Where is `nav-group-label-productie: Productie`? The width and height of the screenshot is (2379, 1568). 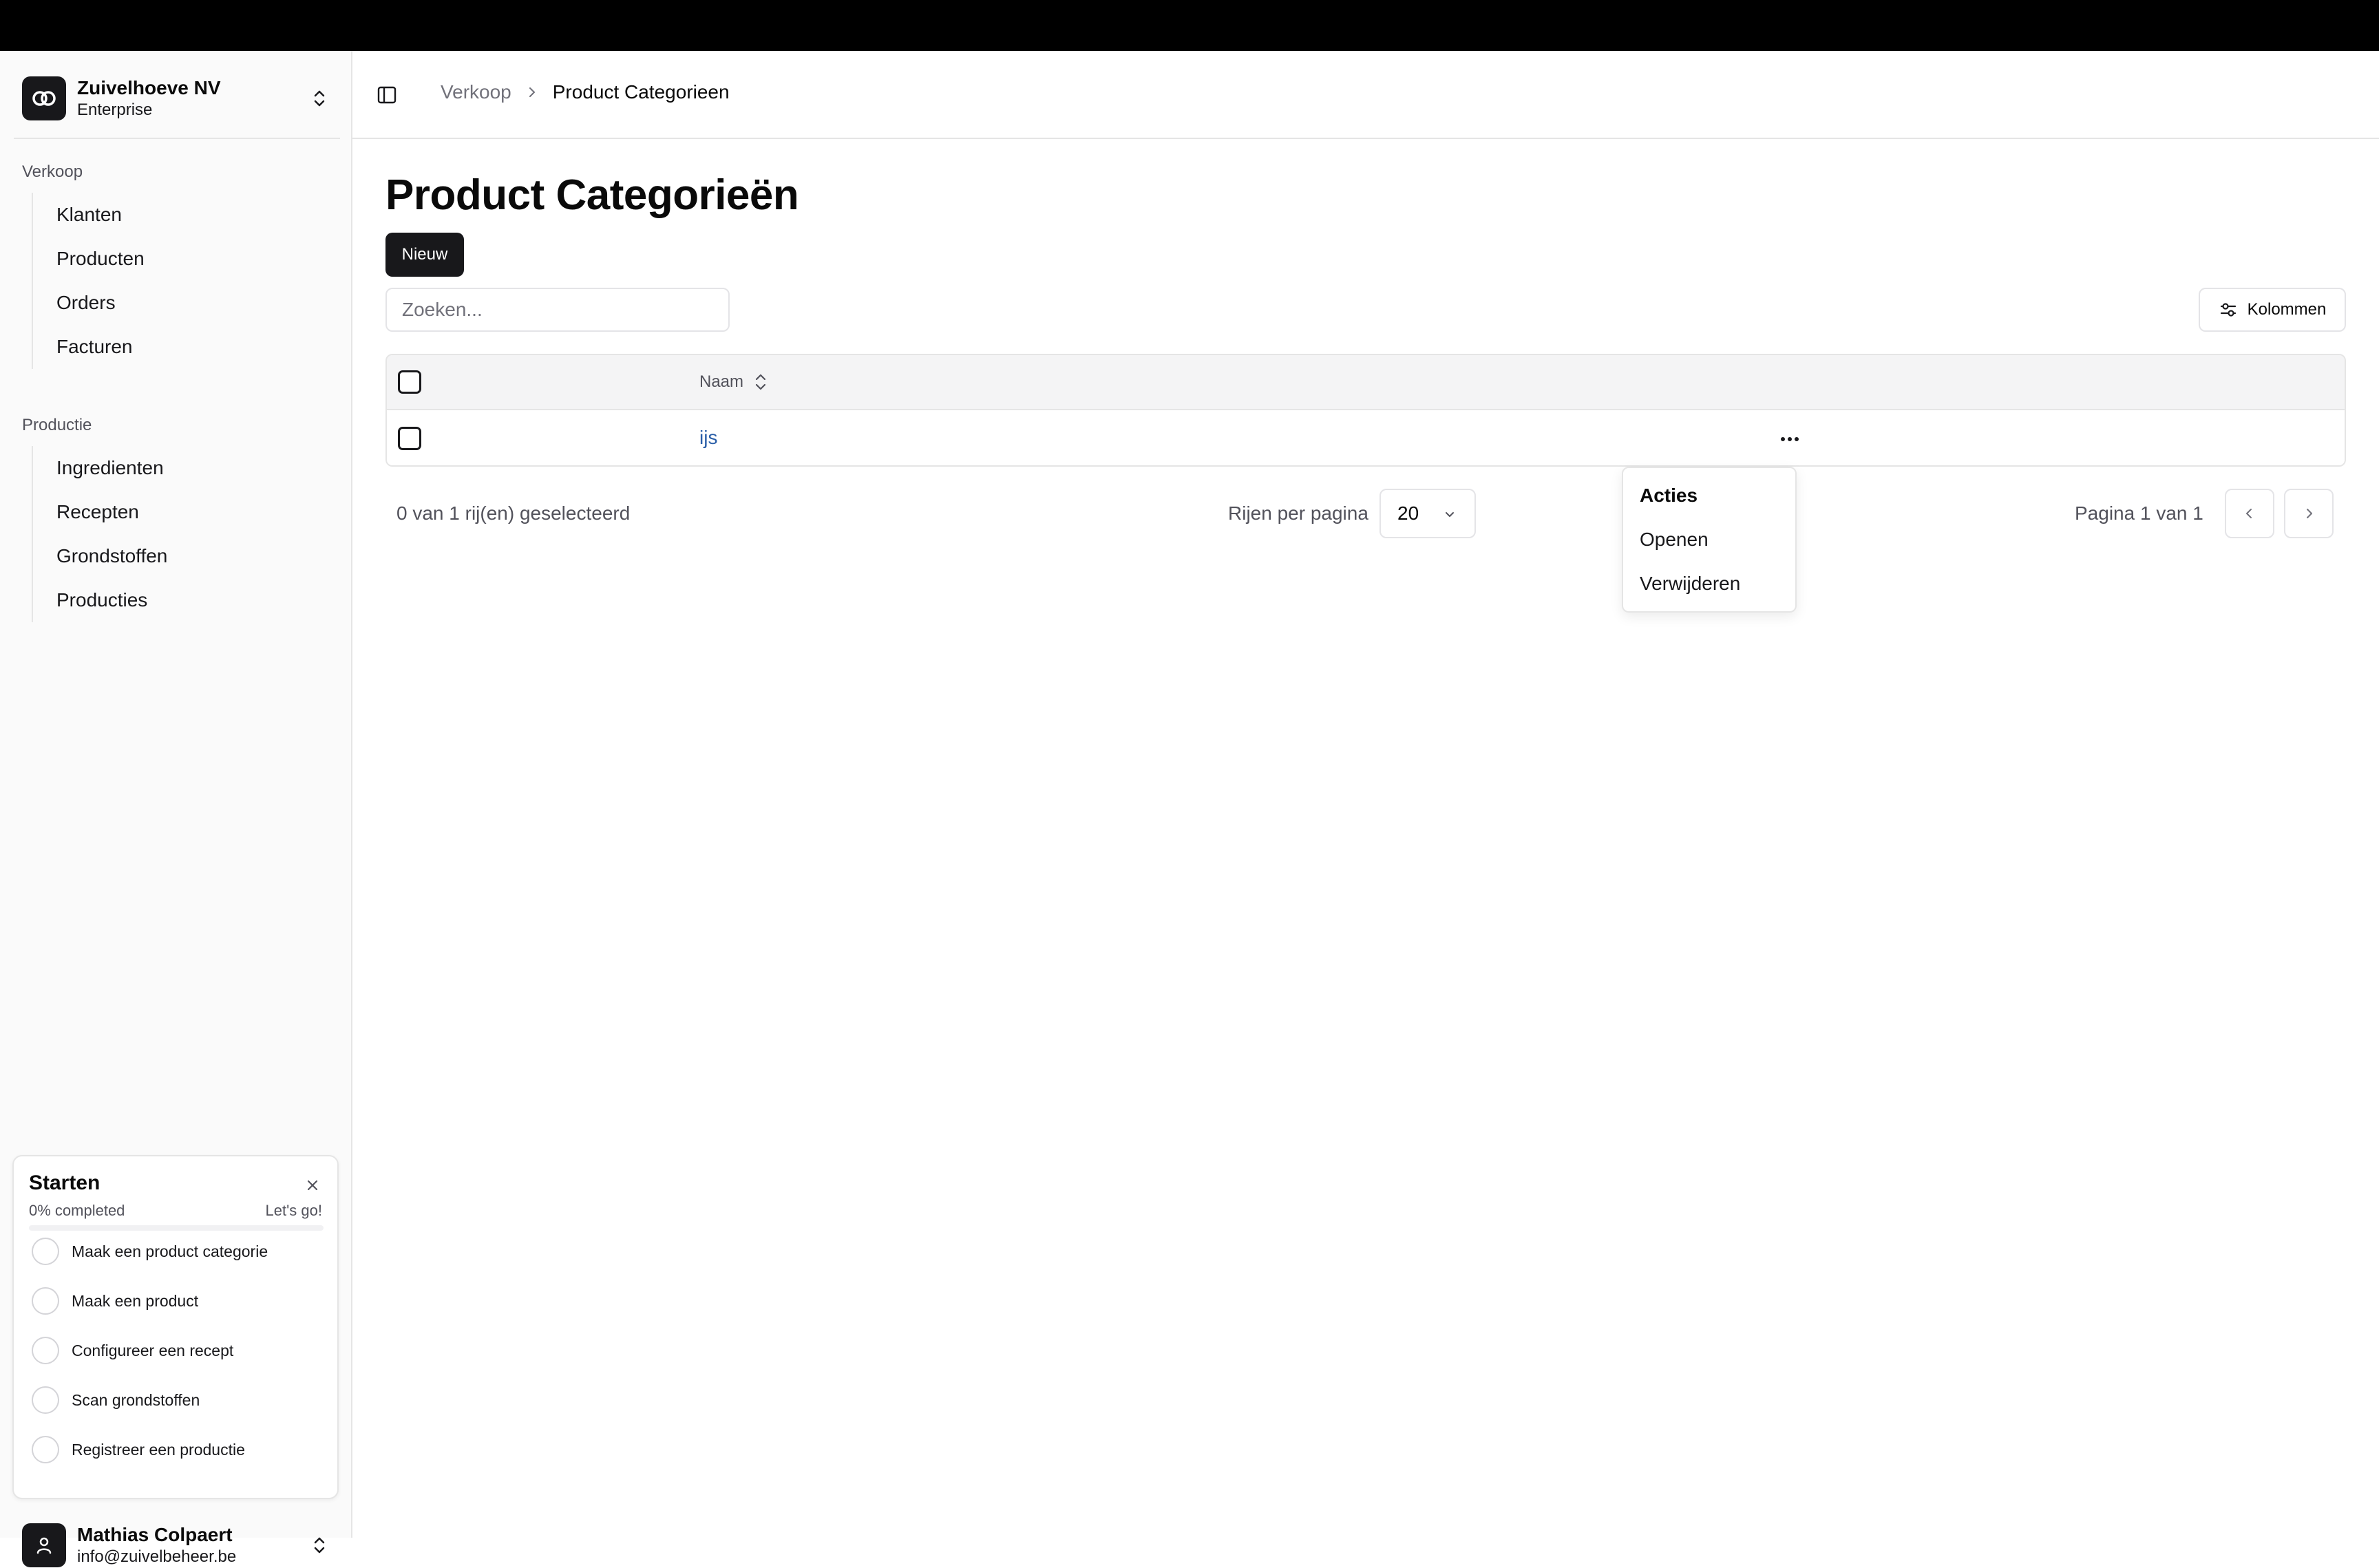 nav-group-label-productie: Productie is located at coordinates (57, 425).